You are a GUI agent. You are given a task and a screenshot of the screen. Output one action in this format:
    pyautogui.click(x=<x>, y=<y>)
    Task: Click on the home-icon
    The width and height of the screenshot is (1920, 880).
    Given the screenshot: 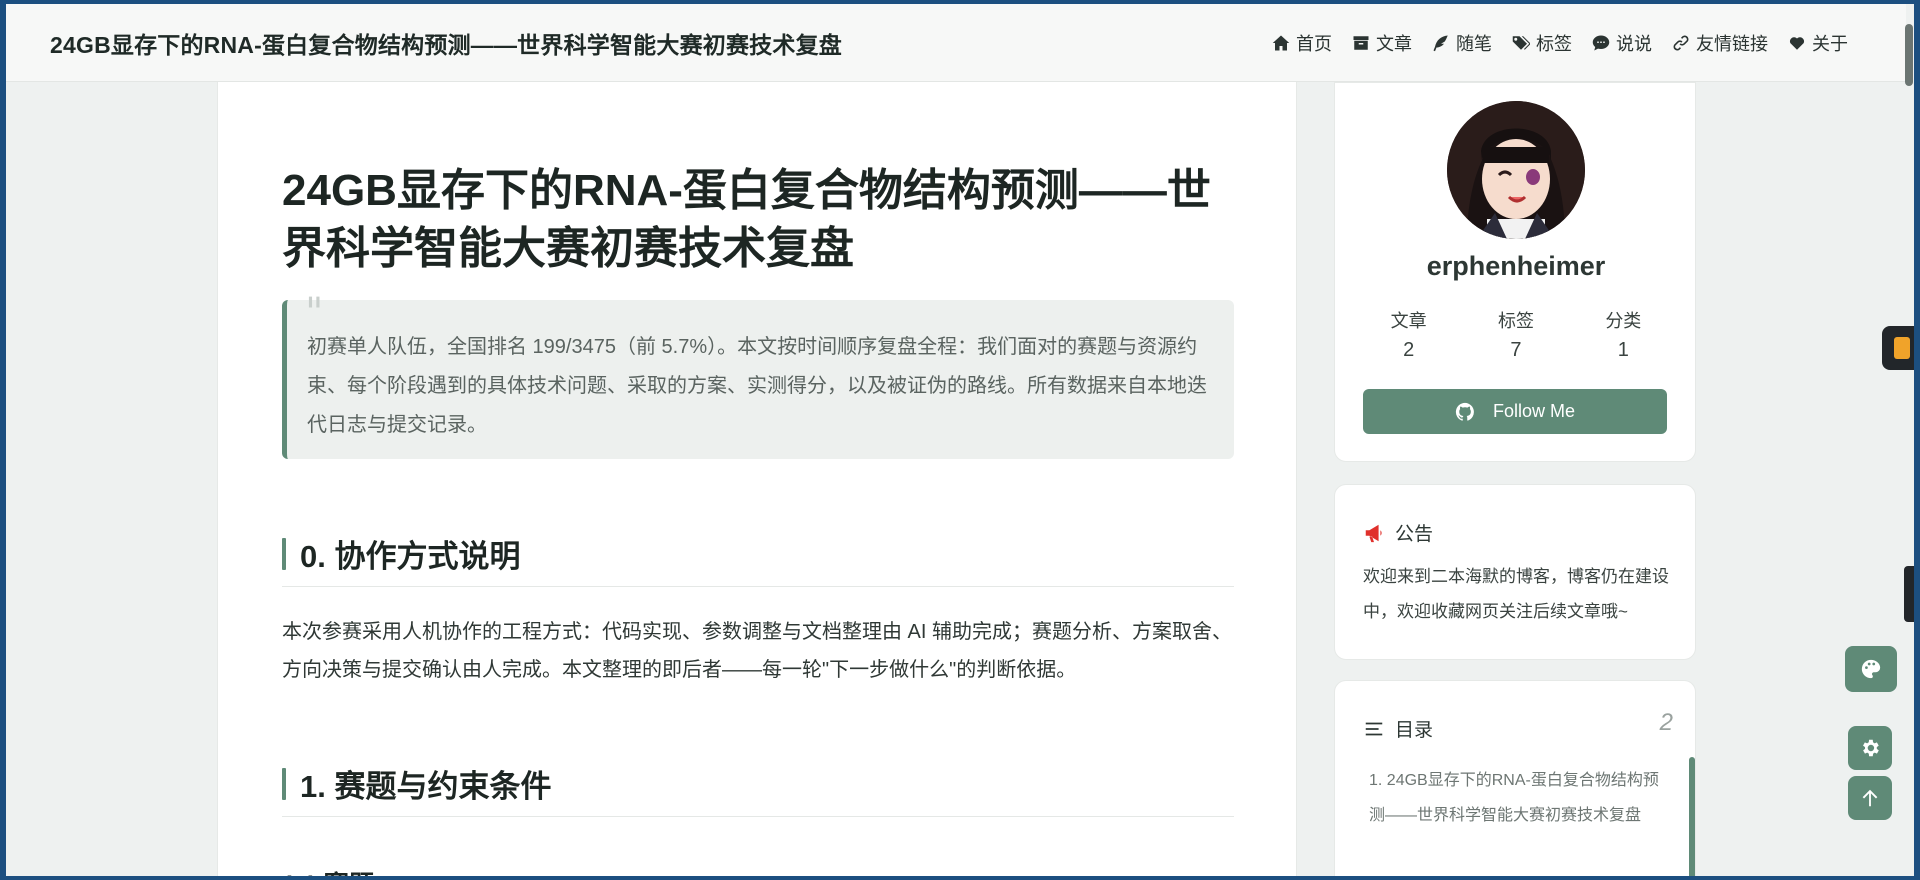 What is the action you would take?
    pyautogui.click(x=1281, y=42)
    